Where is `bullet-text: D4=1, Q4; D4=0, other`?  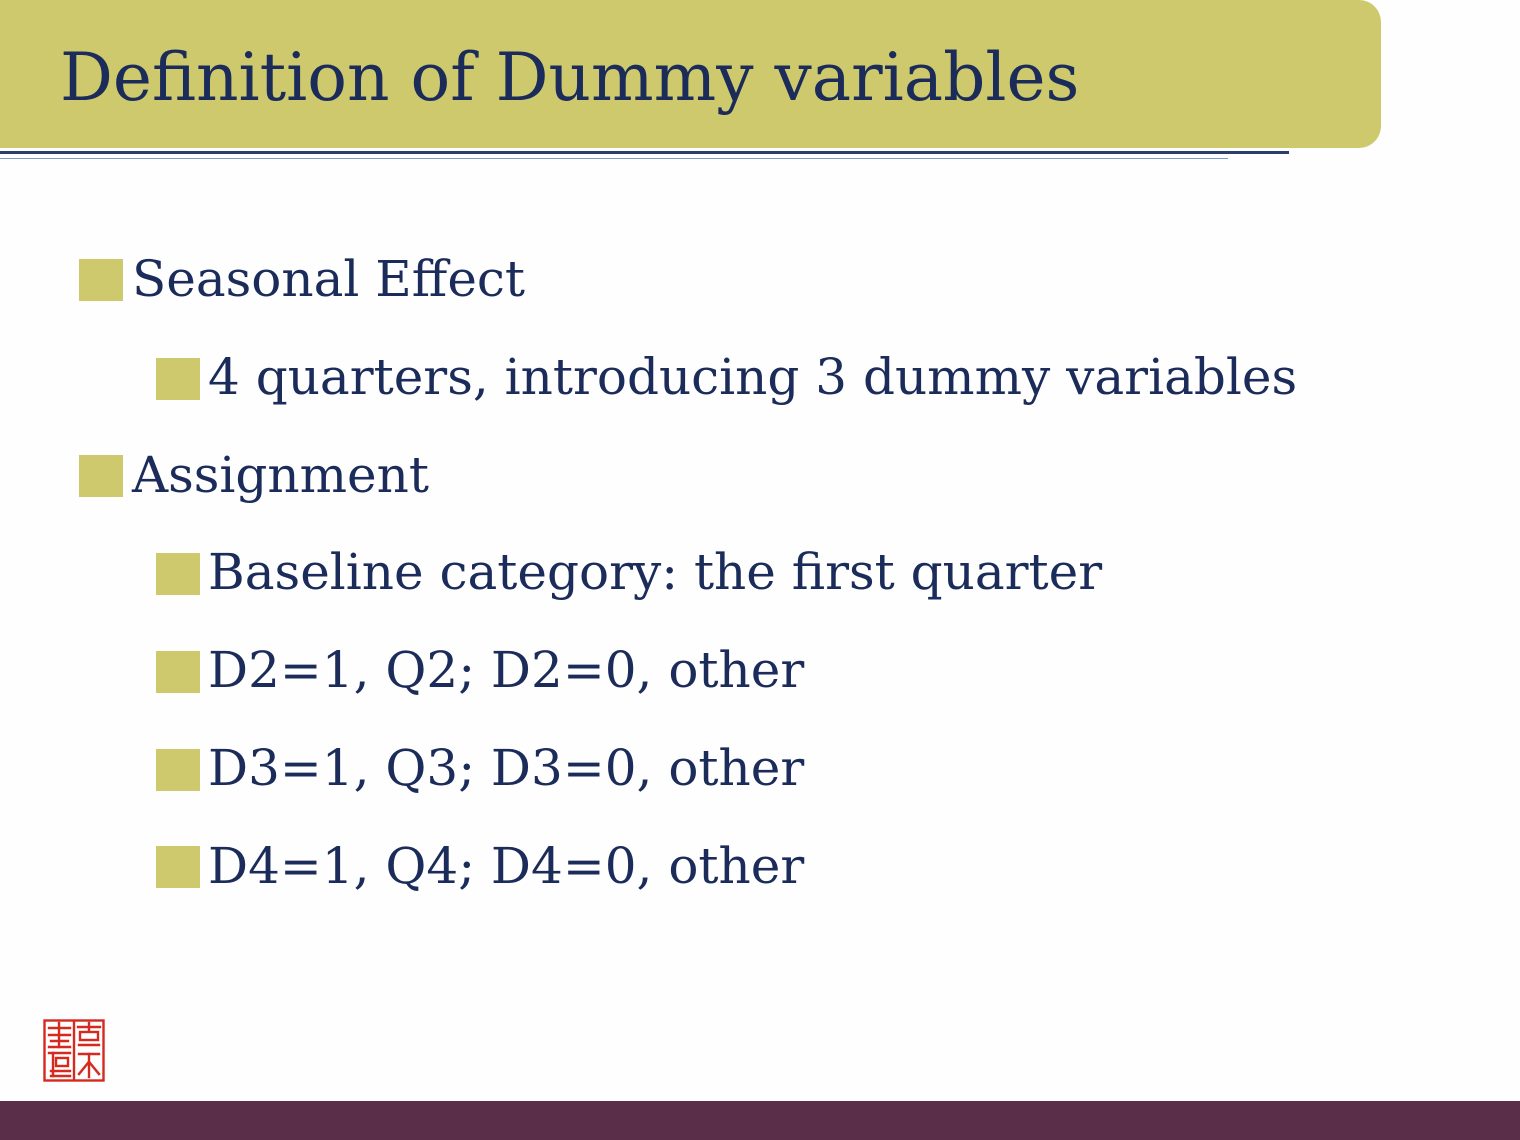 bullet-text: D4=1, Q4; D4=0, other is located at coordinates (506, 866).